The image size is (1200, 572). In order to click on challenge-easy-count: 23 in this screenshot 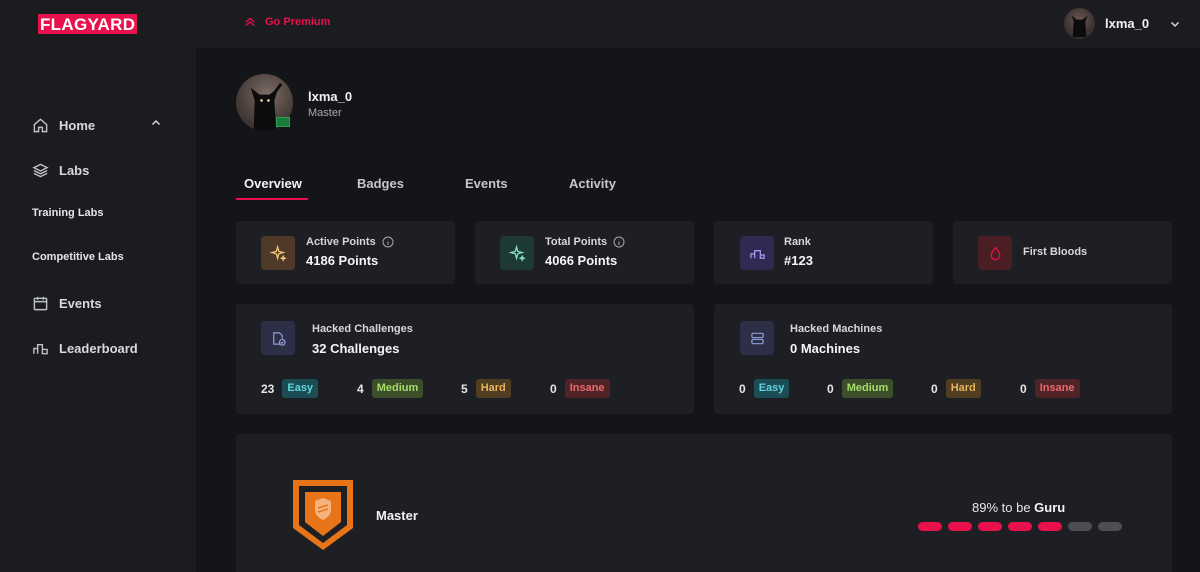, I will do `click(268, 388)`.